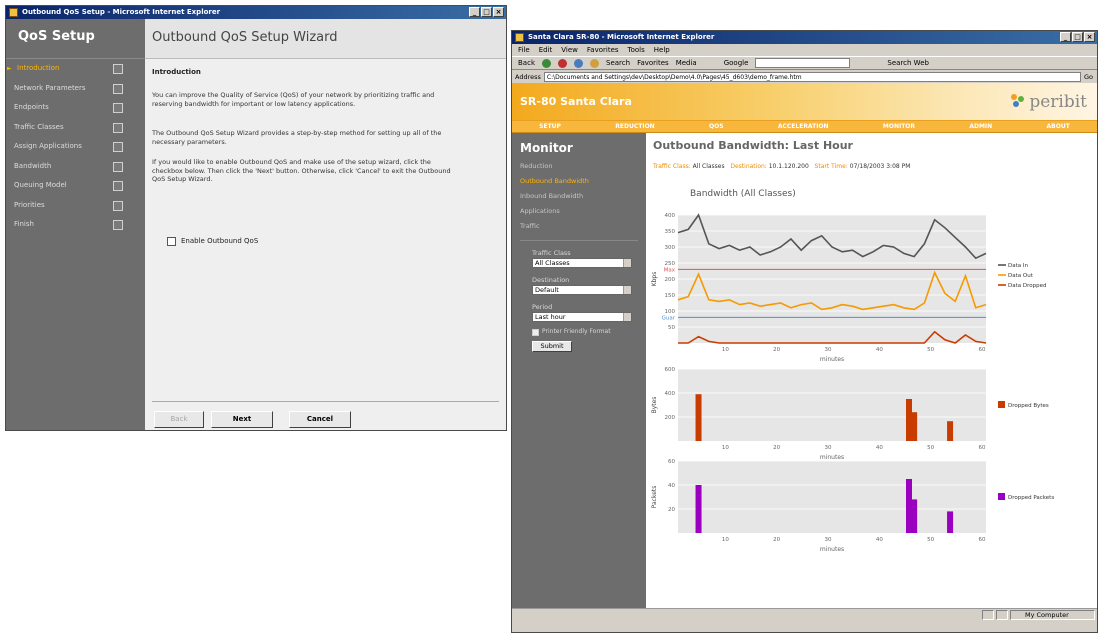 This screenshot has height=633, width=1099. Describe the element at coordinates (671, 328) in the screenshot. I see `y-tick-label: 50` at that location.